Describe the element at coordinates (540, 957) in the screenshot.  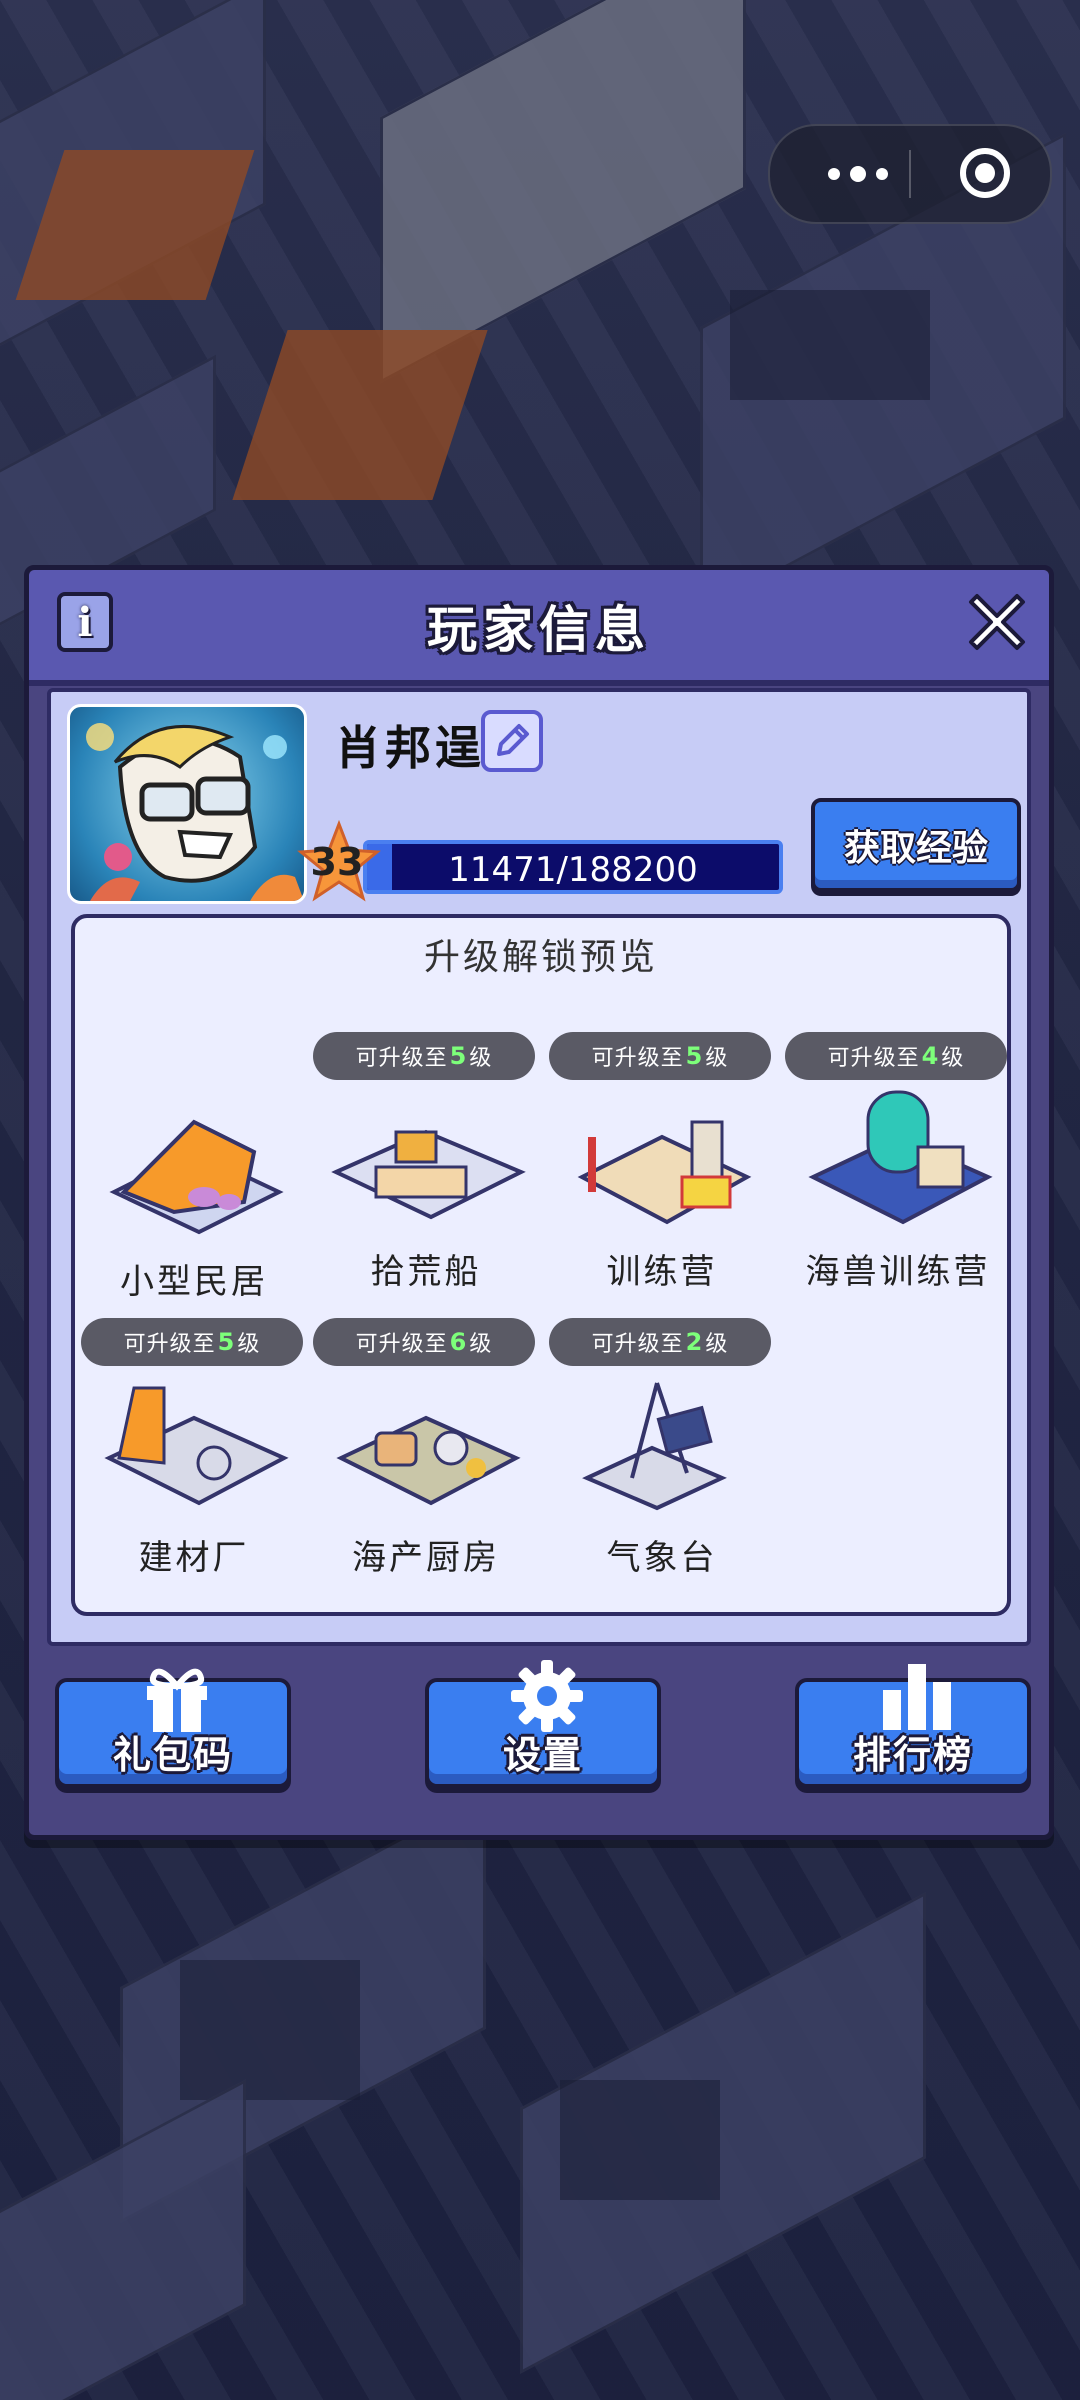
I see `preview-title: 升级解锁预览` at that location.